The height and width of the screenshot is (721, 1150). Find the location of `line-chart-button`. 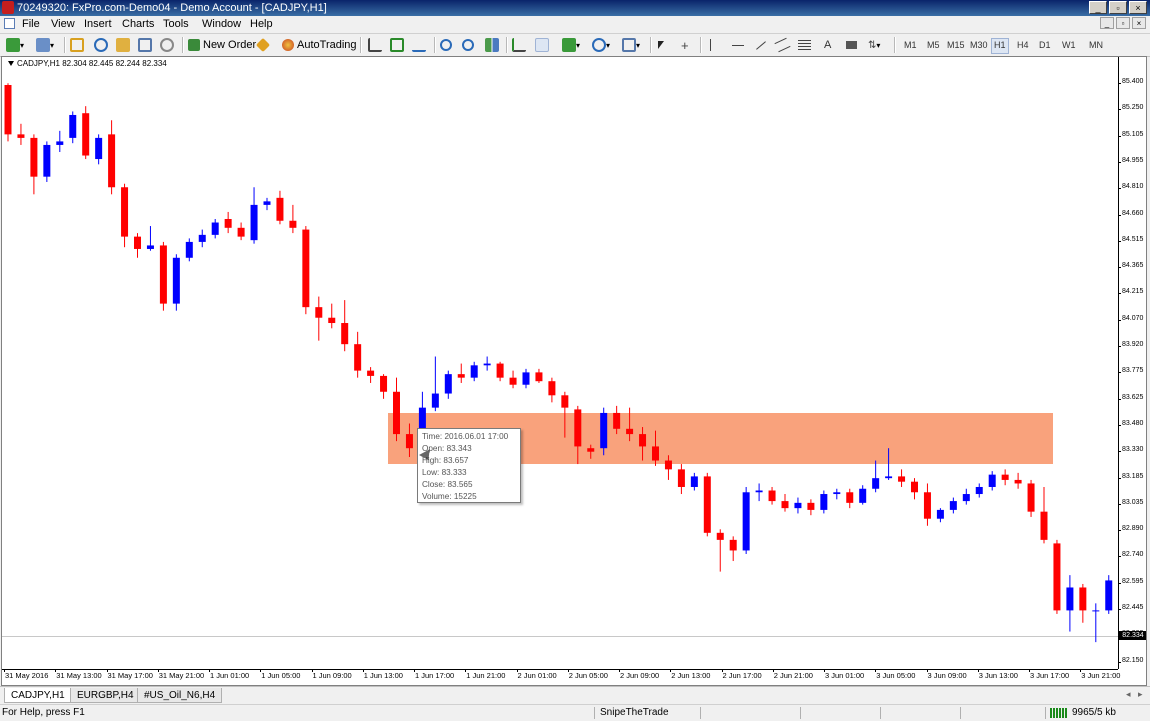

line-chart-button is located at coordinates (419, 45).